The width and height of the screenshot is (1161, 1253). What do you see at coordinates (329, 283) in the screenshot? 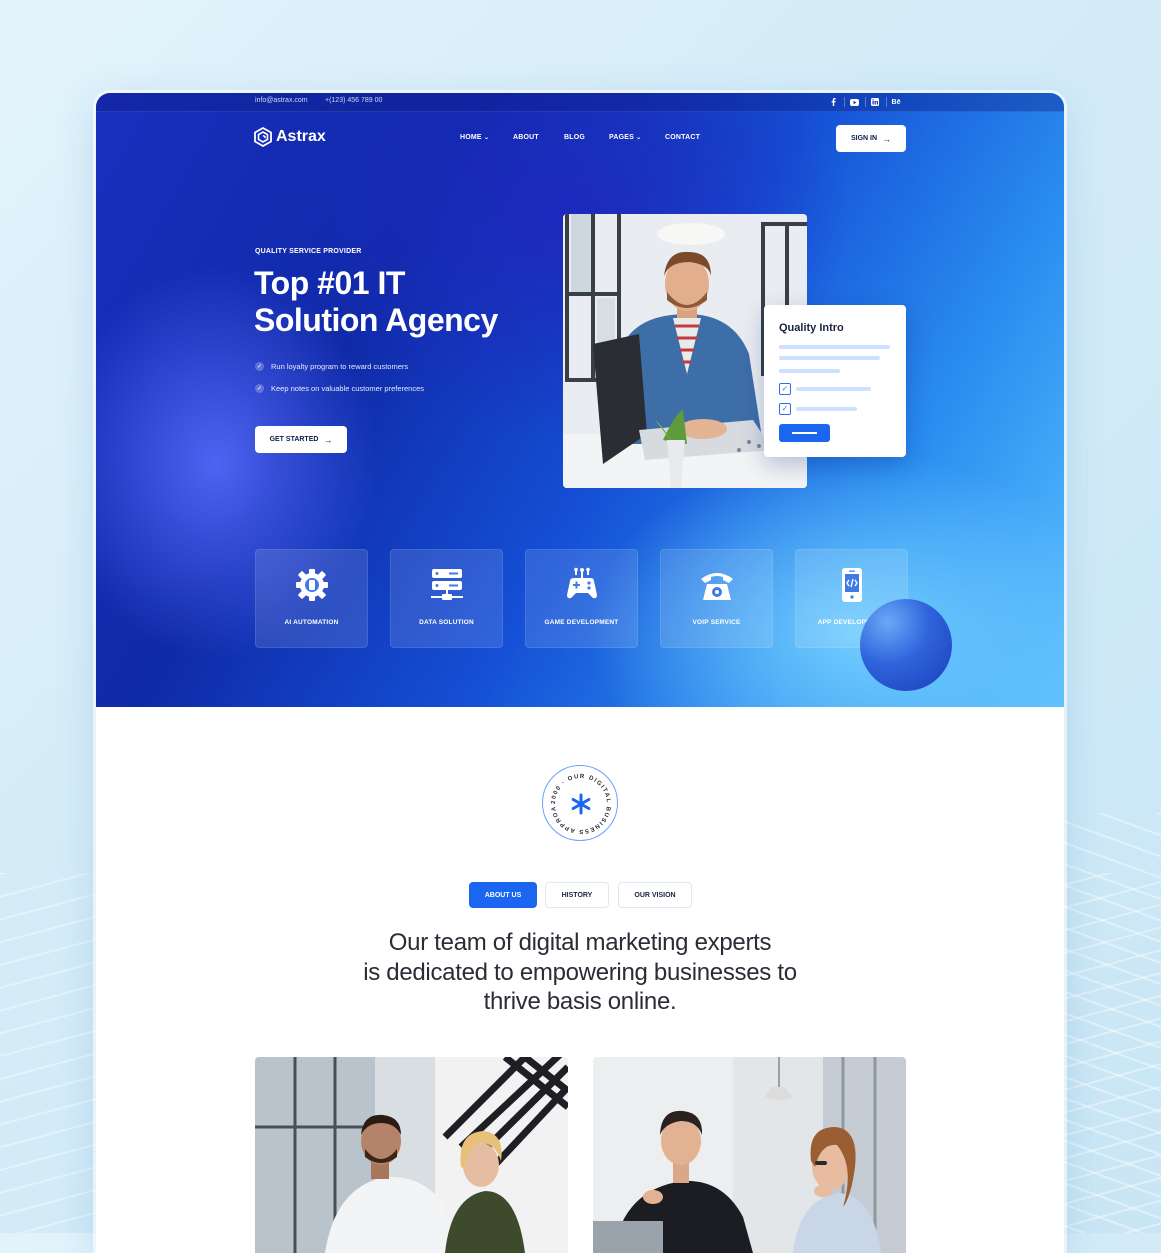
I see `headline-line-1: Top #01 IT` at bounding box center [329, 283].